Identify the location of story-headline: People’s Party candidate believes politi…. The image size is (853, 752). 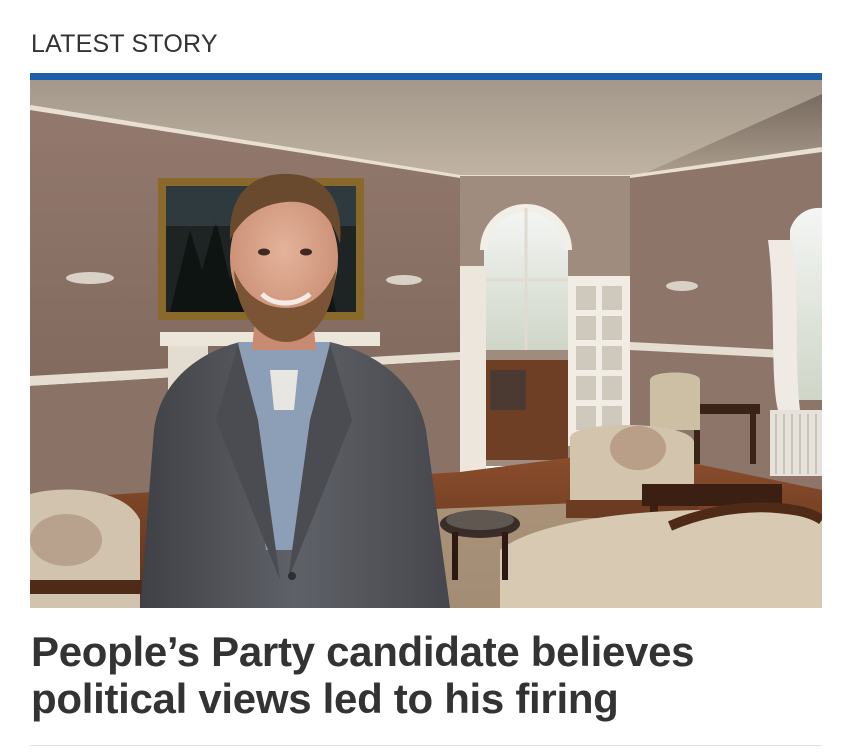
(421, 675).